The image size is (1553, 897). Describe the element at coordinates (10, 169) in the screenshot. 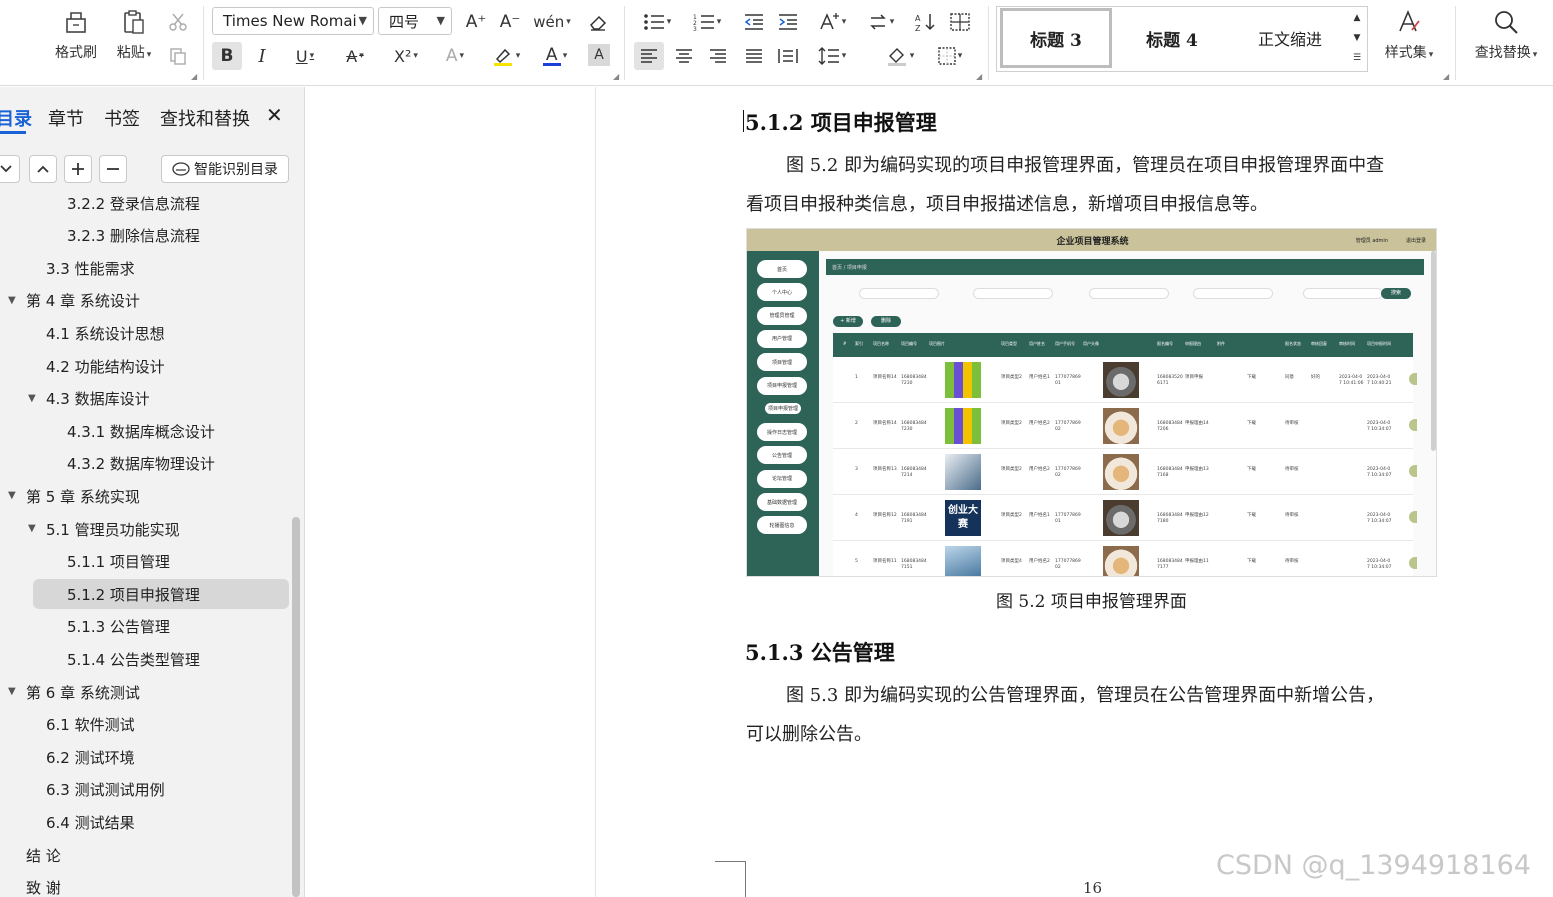

I see `collapse-all-button` at that location.